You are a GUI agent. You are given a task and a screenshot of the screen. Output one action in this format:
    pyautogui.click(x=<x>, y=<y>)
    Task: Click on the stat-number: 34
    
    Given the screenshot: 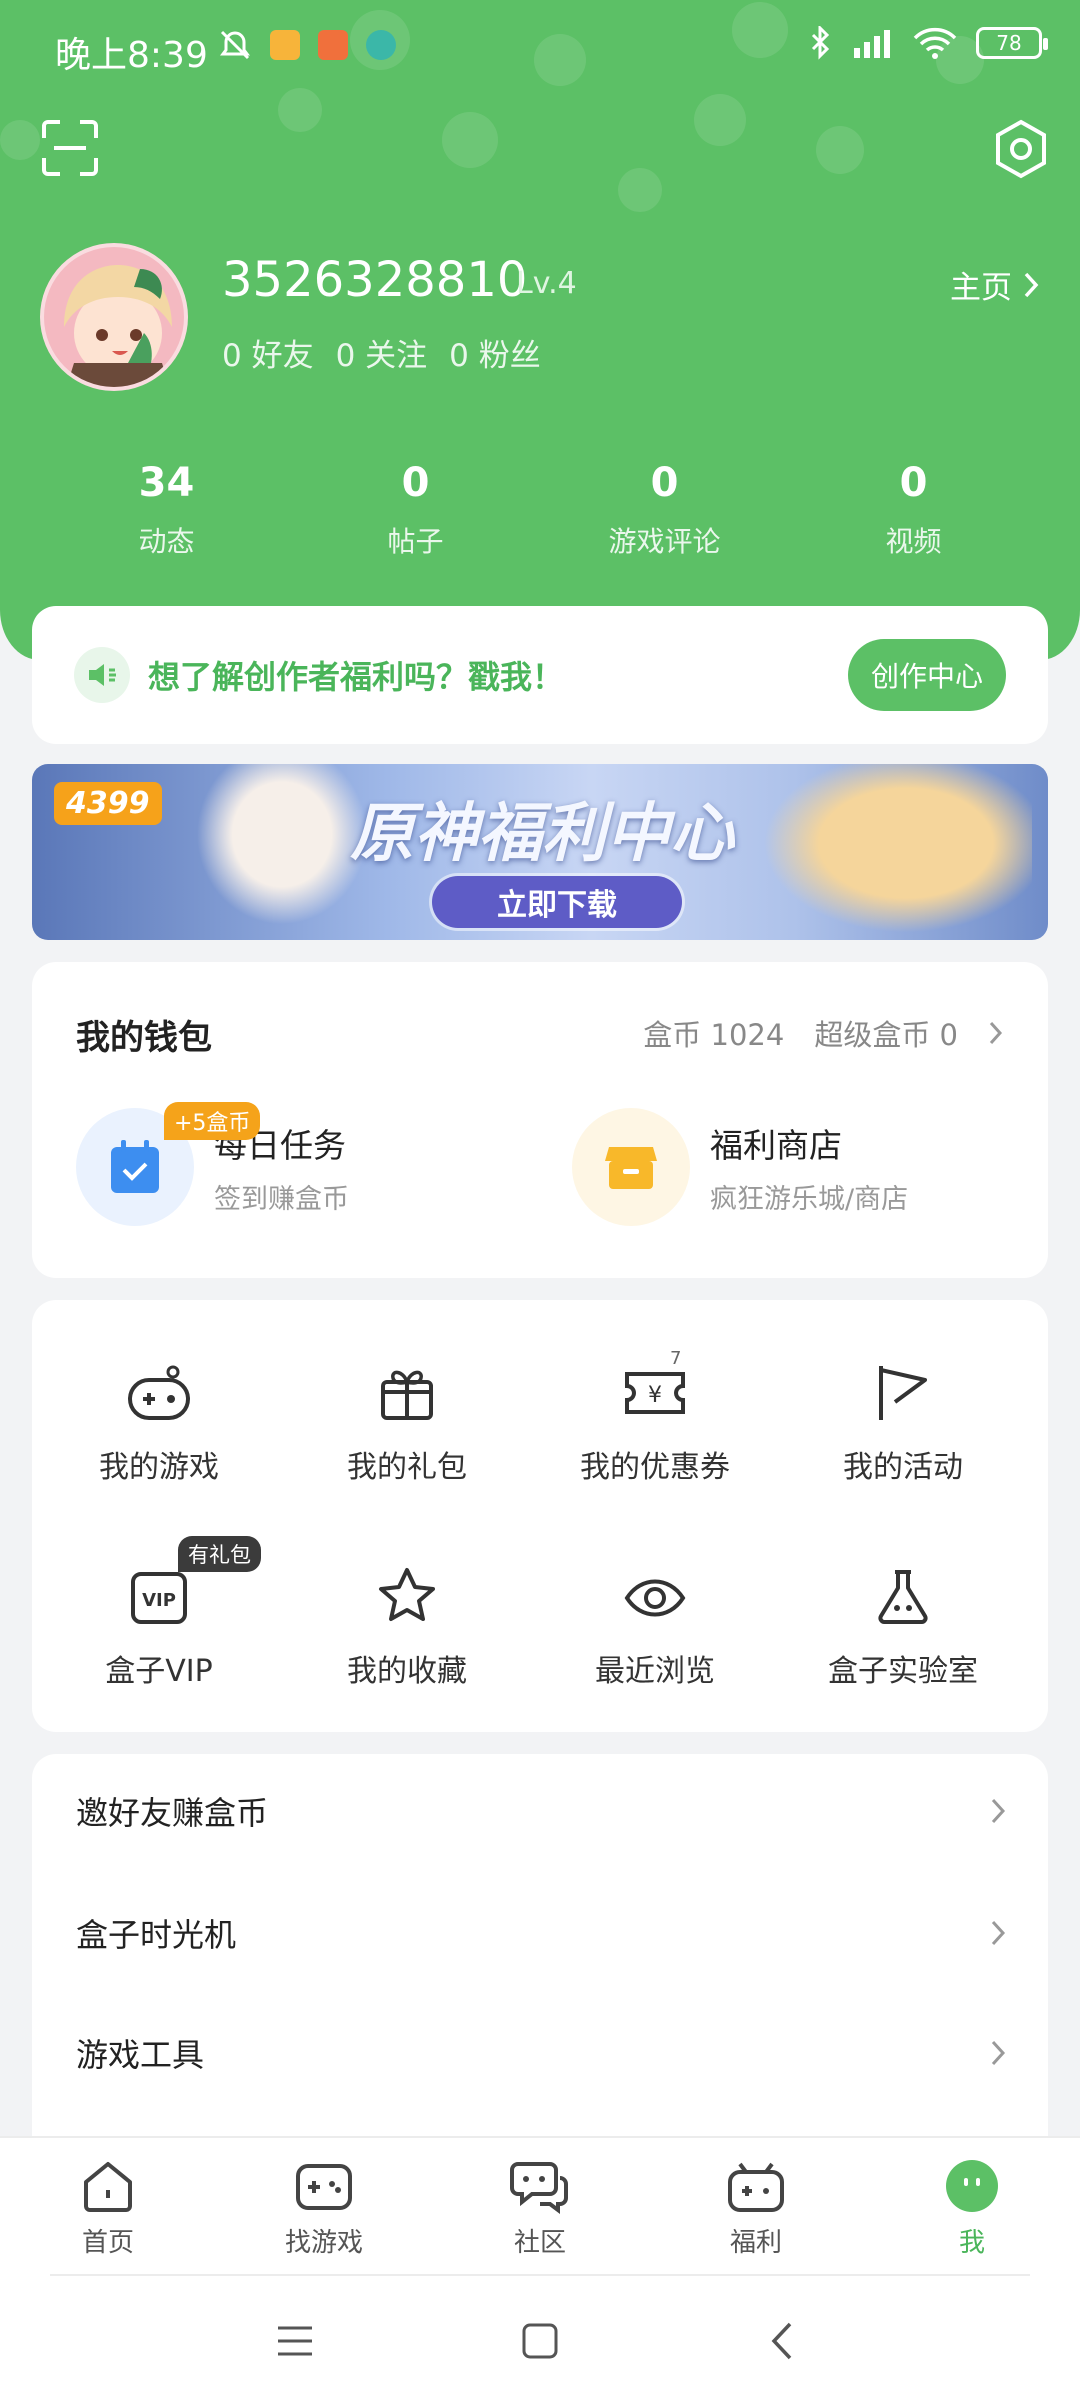 What is the action you would take?
    pyautogui.click(x=166, y=483)
    